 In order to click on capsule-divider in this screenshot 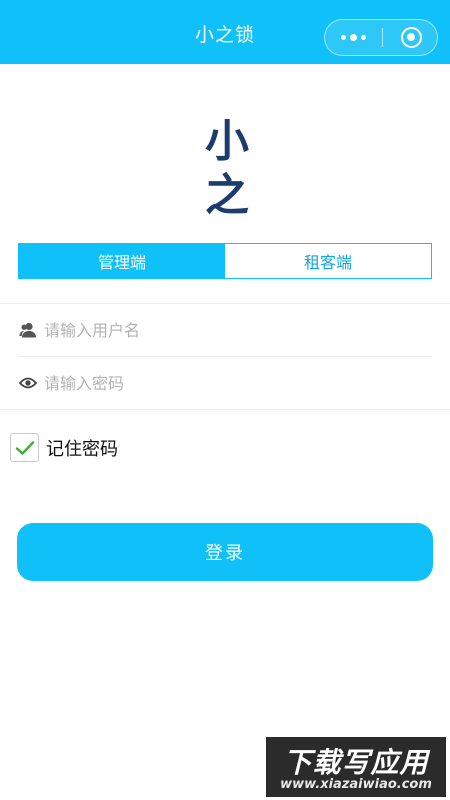, I will do `click(382, 37)`.